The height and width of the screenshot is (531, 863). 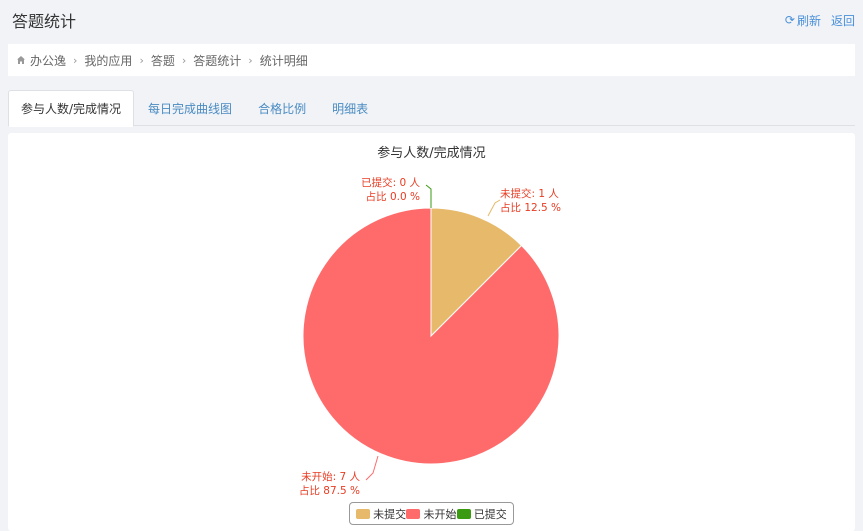 I want to click on data-label-submitted-count: 已提交: 0 人, so click(x=390, y=182).